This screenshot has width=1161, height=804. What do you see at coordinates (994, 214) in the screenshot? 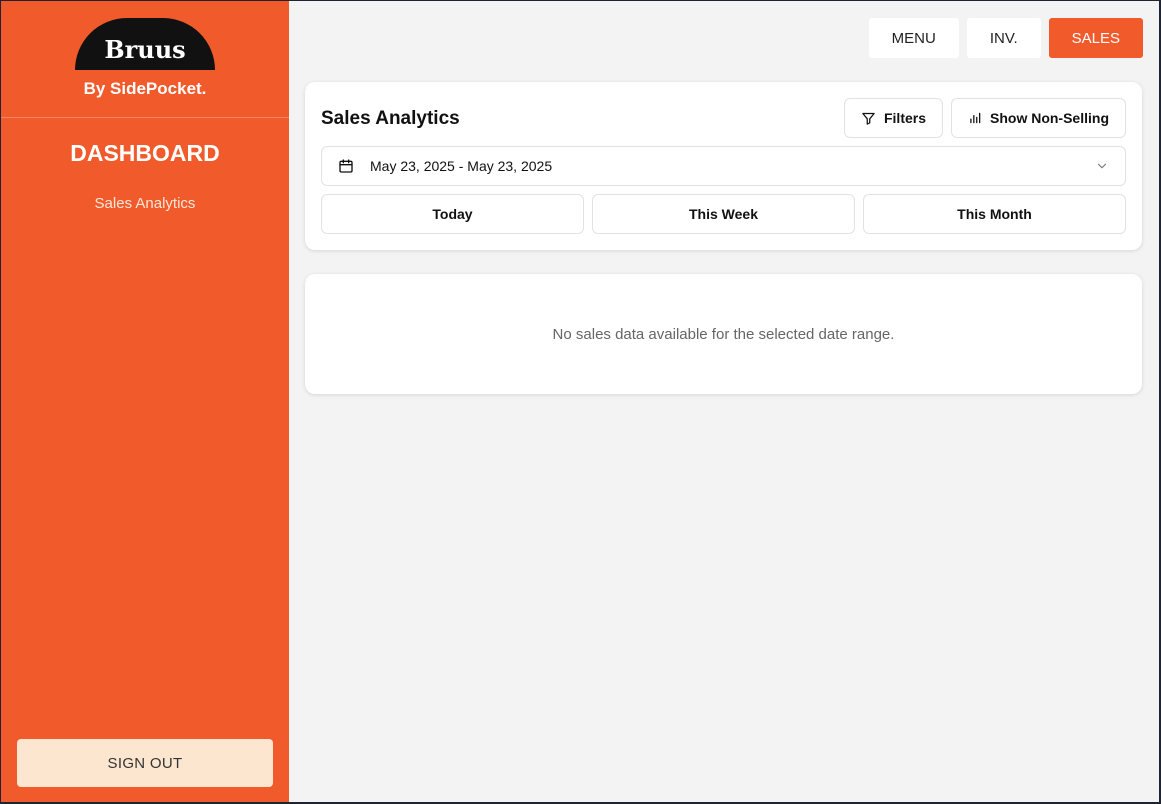
I see `range-this-month-button: This Month` at bounding box center [994, 214].